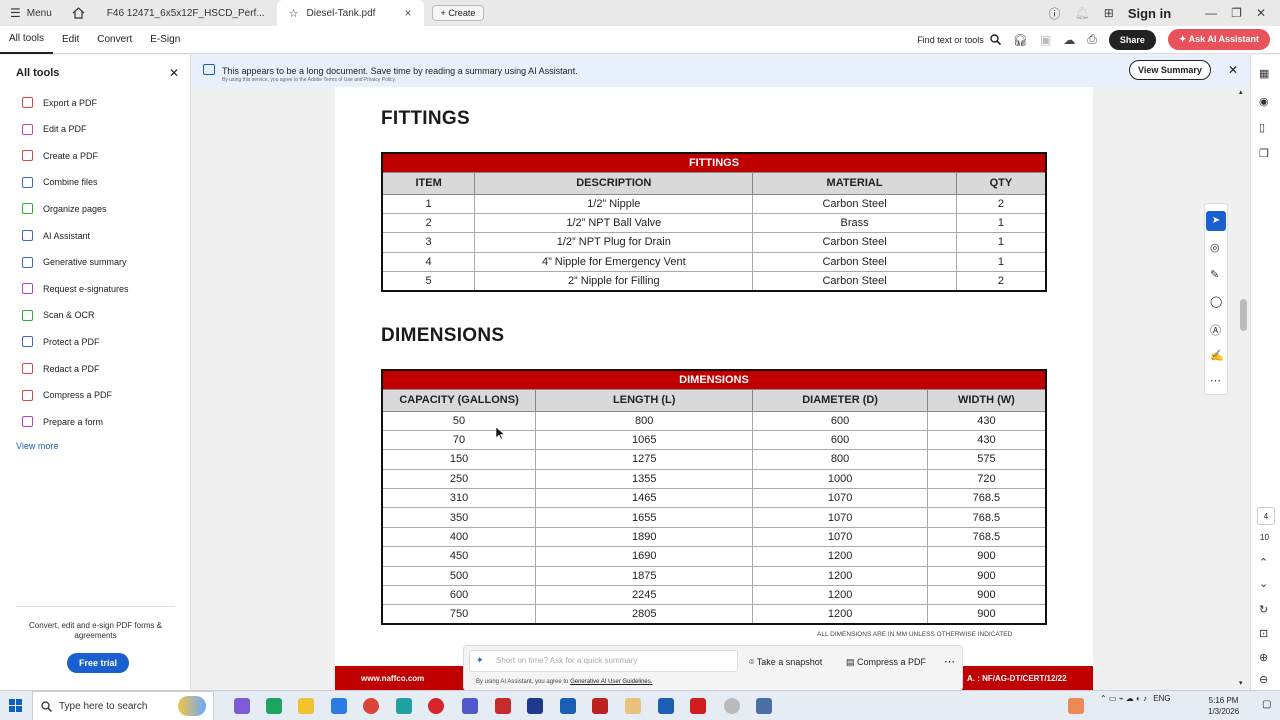  Describe the element at coordinates (1263, 583) in the screenshot. I see `page-down-icon: ⌄` at that location.